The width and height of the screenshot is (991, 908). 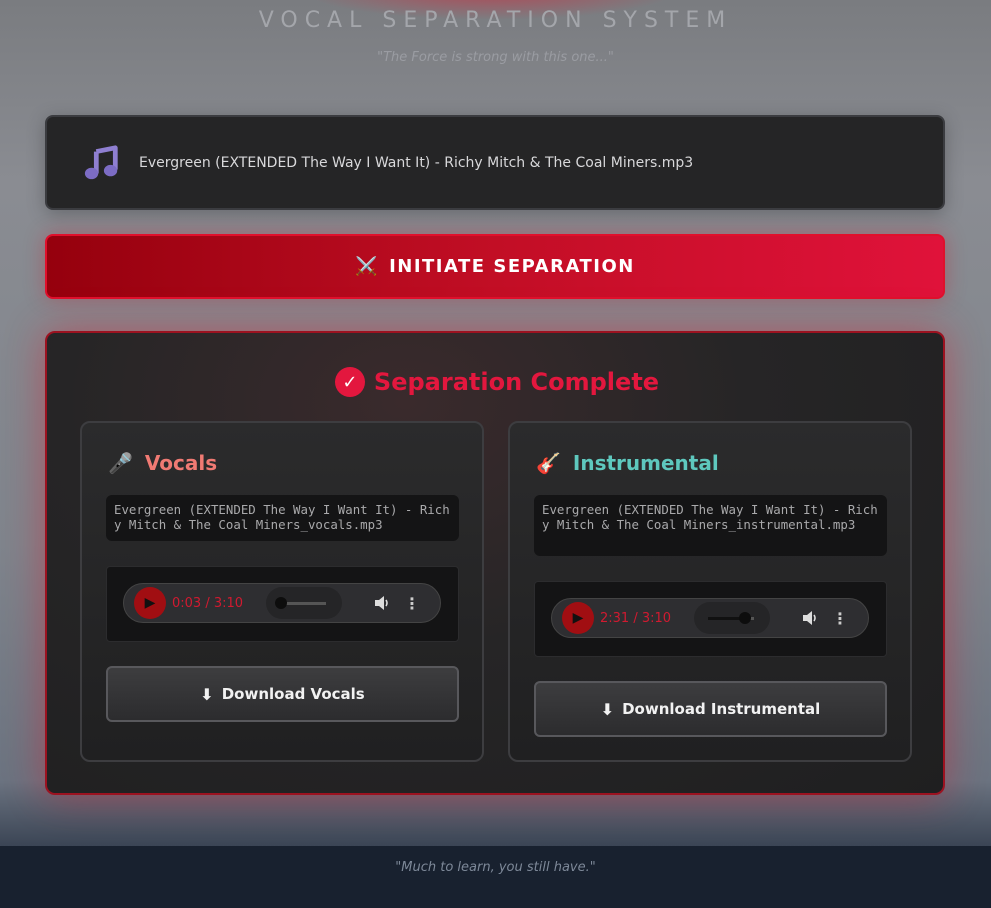 What do you see at coordinates (732, 618) in the screenshot?
I see `instrumental-seek-slider` at bounding box center [732, 618].